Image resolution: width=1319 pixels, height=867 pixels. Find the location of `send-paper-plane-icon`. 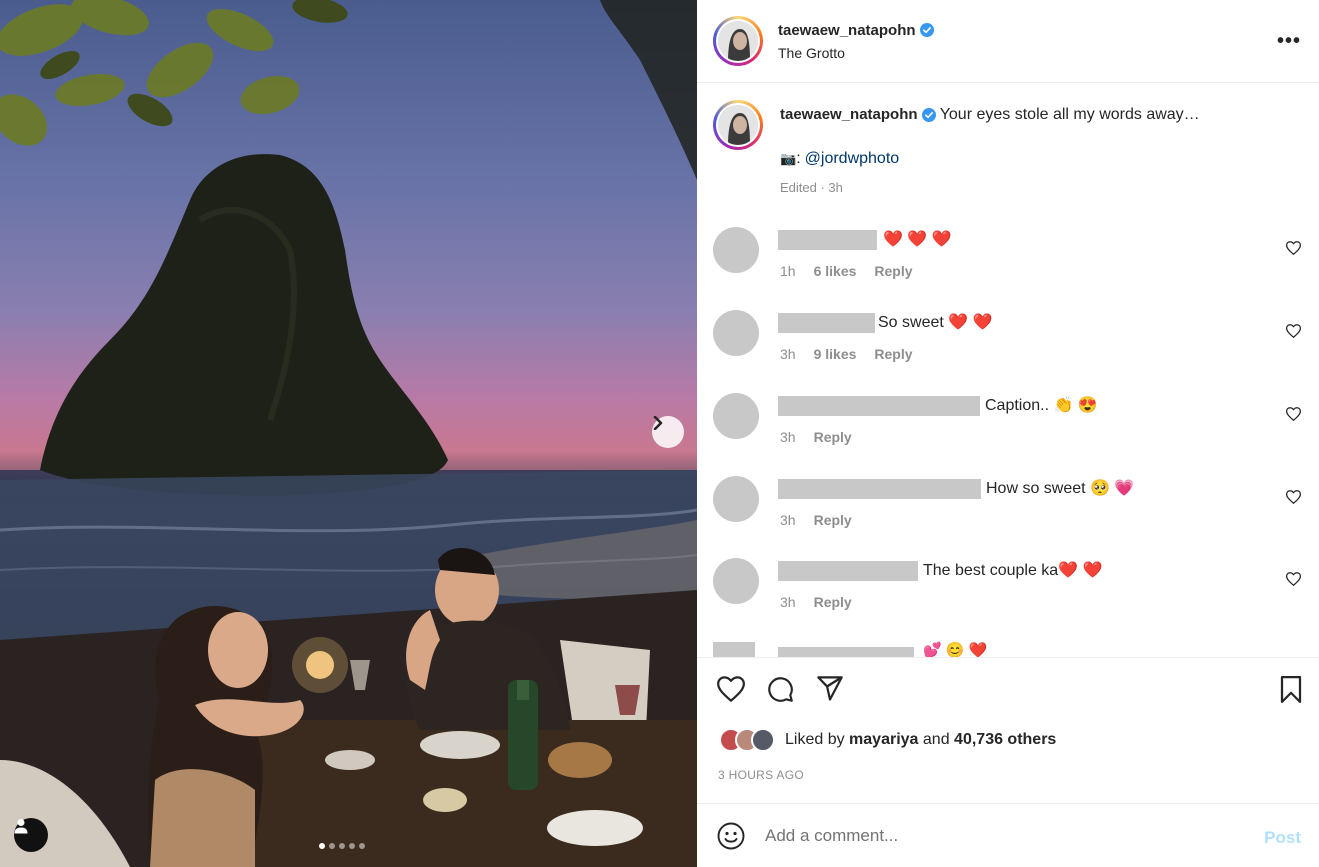

send-paper-plane-icon is located at coordinates (830, 688).